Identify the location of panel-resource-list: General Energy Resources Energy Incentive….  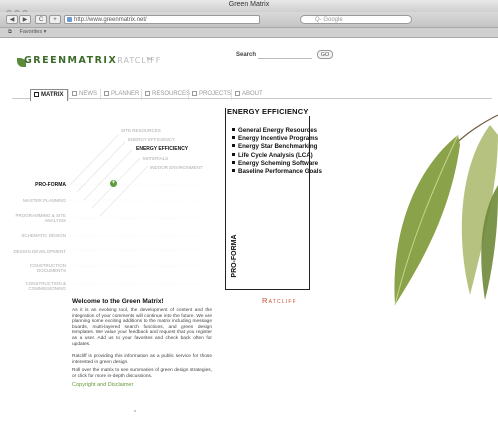
(277, 151).